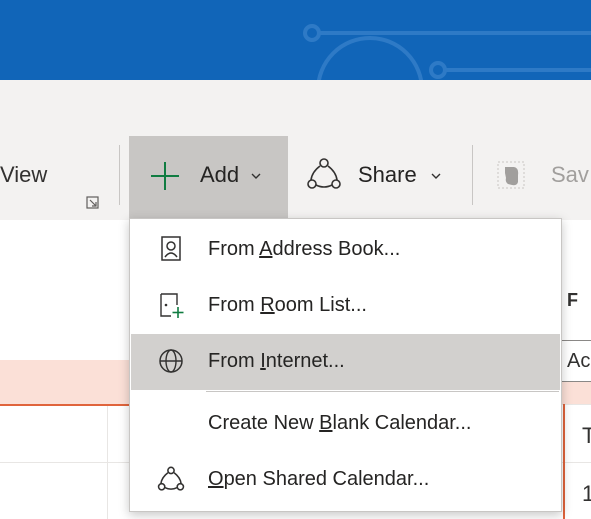 This screenshot has height=519, width=591. What do you see at coordinates (511, 175) in the screenshot?
I see `evernote-icon` at bounding box center [511, 175].